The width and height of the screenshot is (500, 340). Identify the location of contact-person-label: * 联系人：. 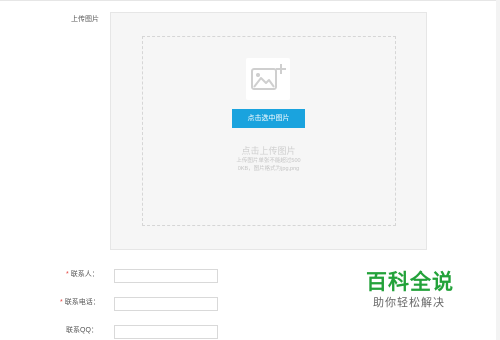
(82, 274).